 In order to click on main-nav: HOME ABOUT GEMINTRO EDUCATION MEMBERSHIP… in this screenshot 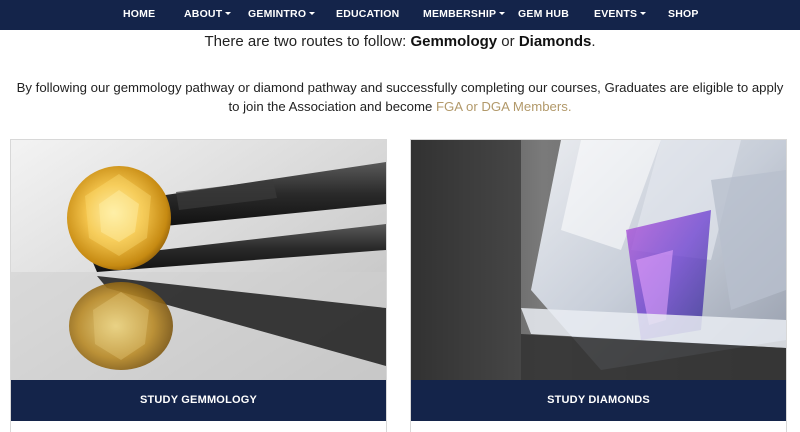, I will do `click(400, 15)`.